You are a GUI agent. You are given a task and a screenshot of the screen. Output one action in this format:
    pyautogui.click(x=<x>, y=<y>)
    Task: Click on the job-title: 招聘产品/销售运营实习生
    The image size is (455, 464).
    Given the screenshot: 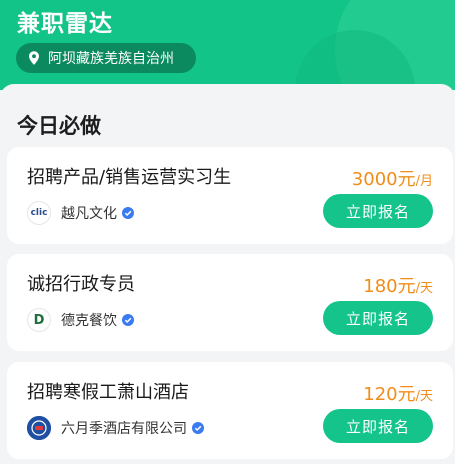 What is the action you would take?
    pyautogui.click(x=129, y=177)
    